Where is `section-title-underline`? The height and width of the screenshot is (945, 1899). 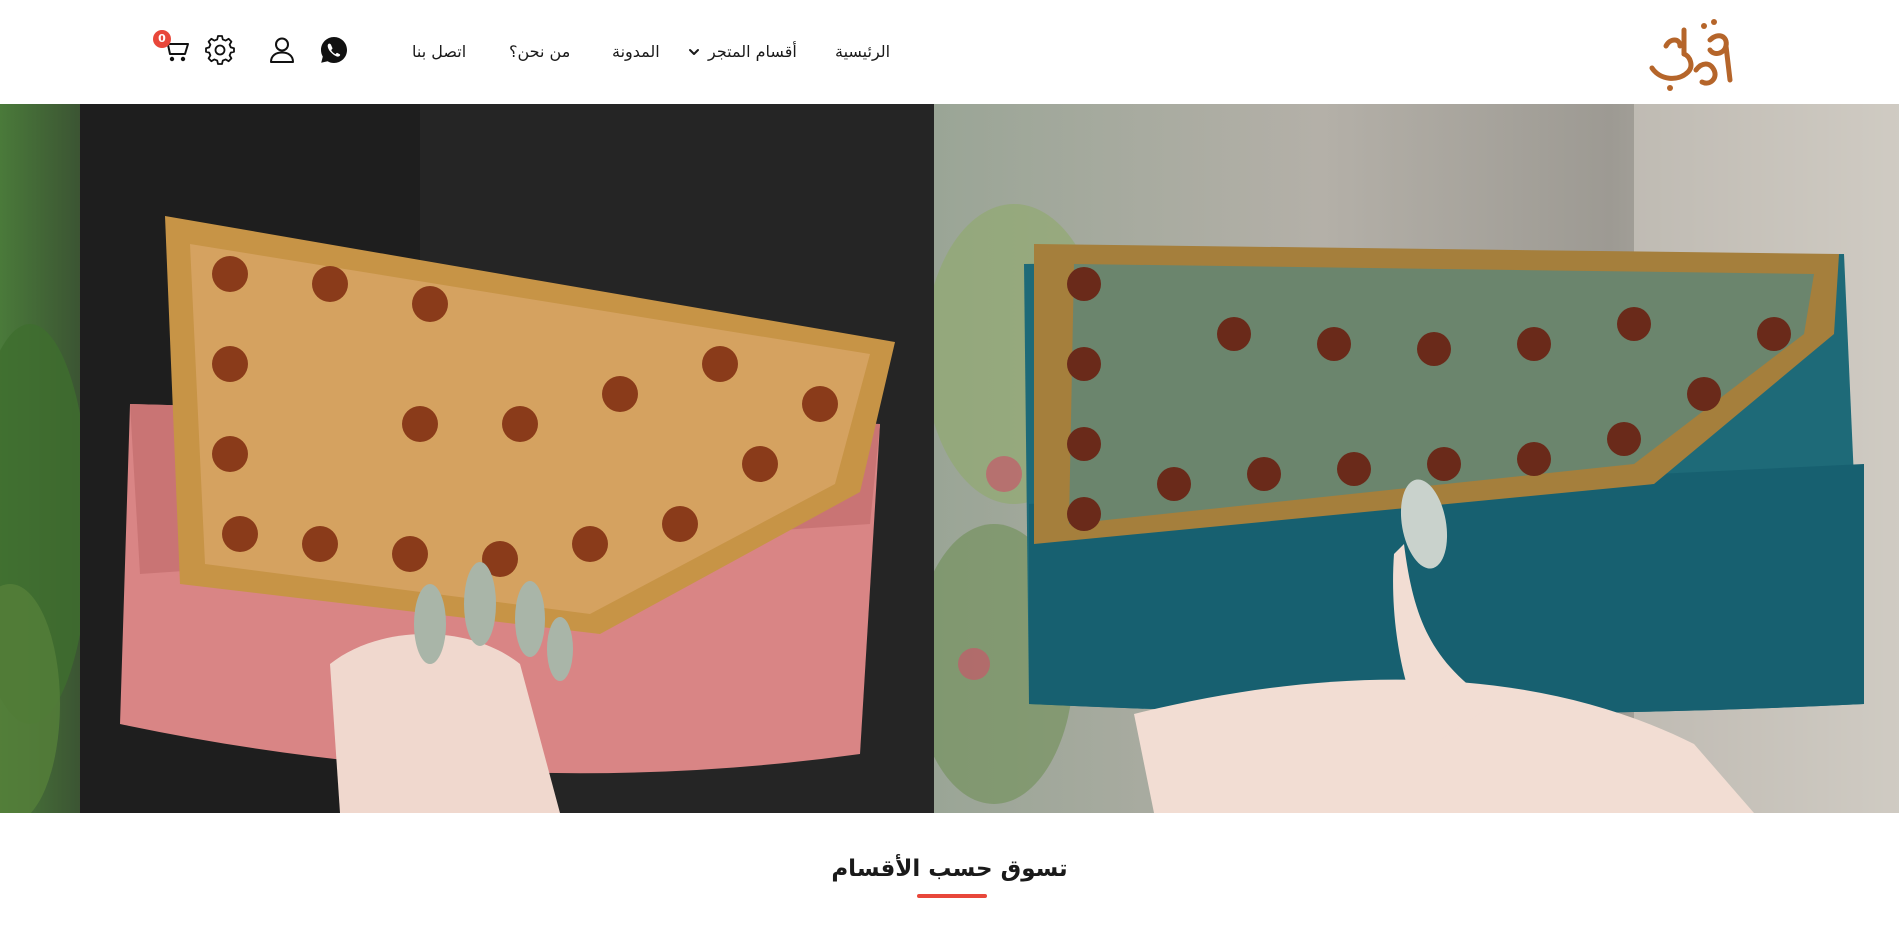
section-title-underline is located at coordinates (952, 896).